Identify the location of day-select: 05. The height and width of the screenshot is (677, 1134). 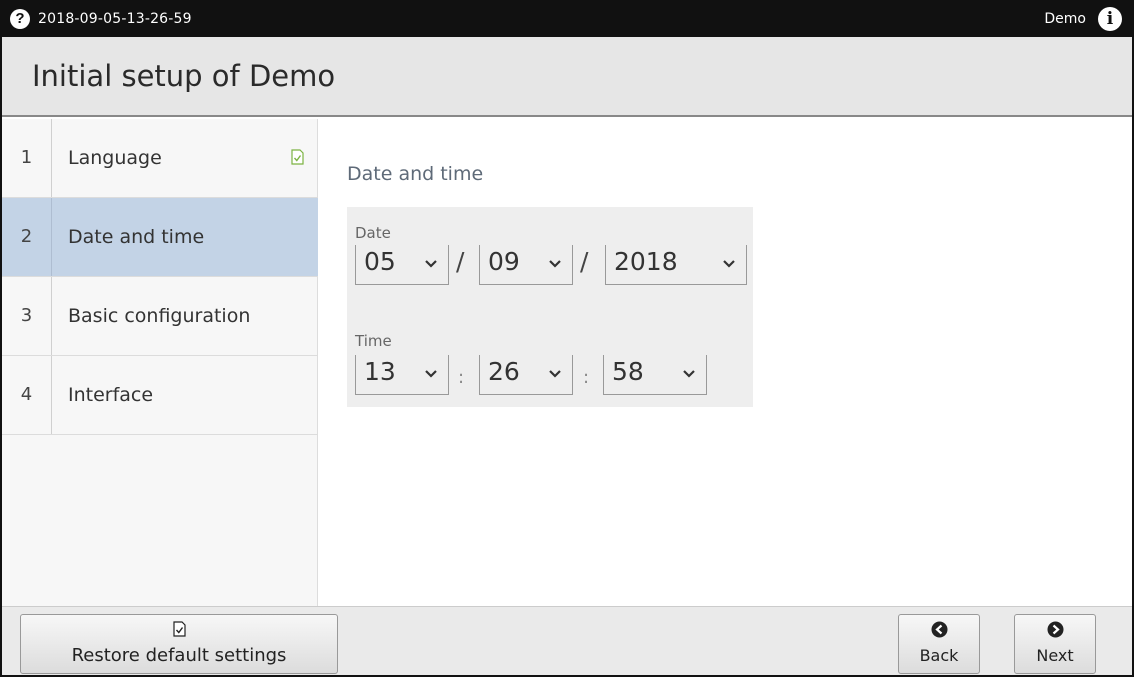
(402, 265).